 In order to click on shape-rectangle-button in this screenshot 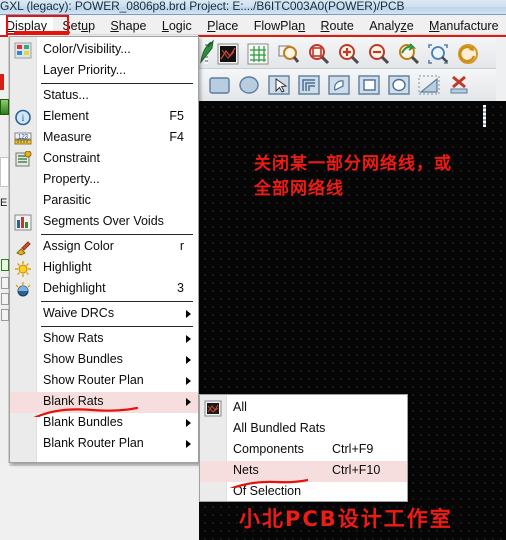, I will do `click(219, 85)`.